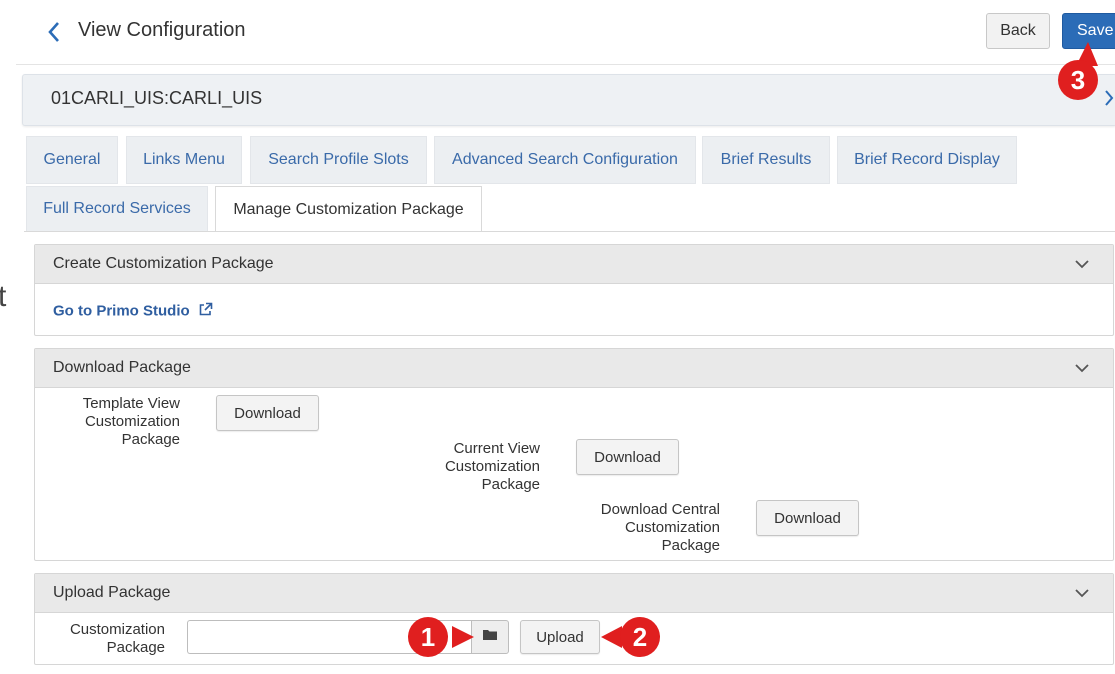  I want to click on annotation-badge-3: 3, so click(1078, 80).